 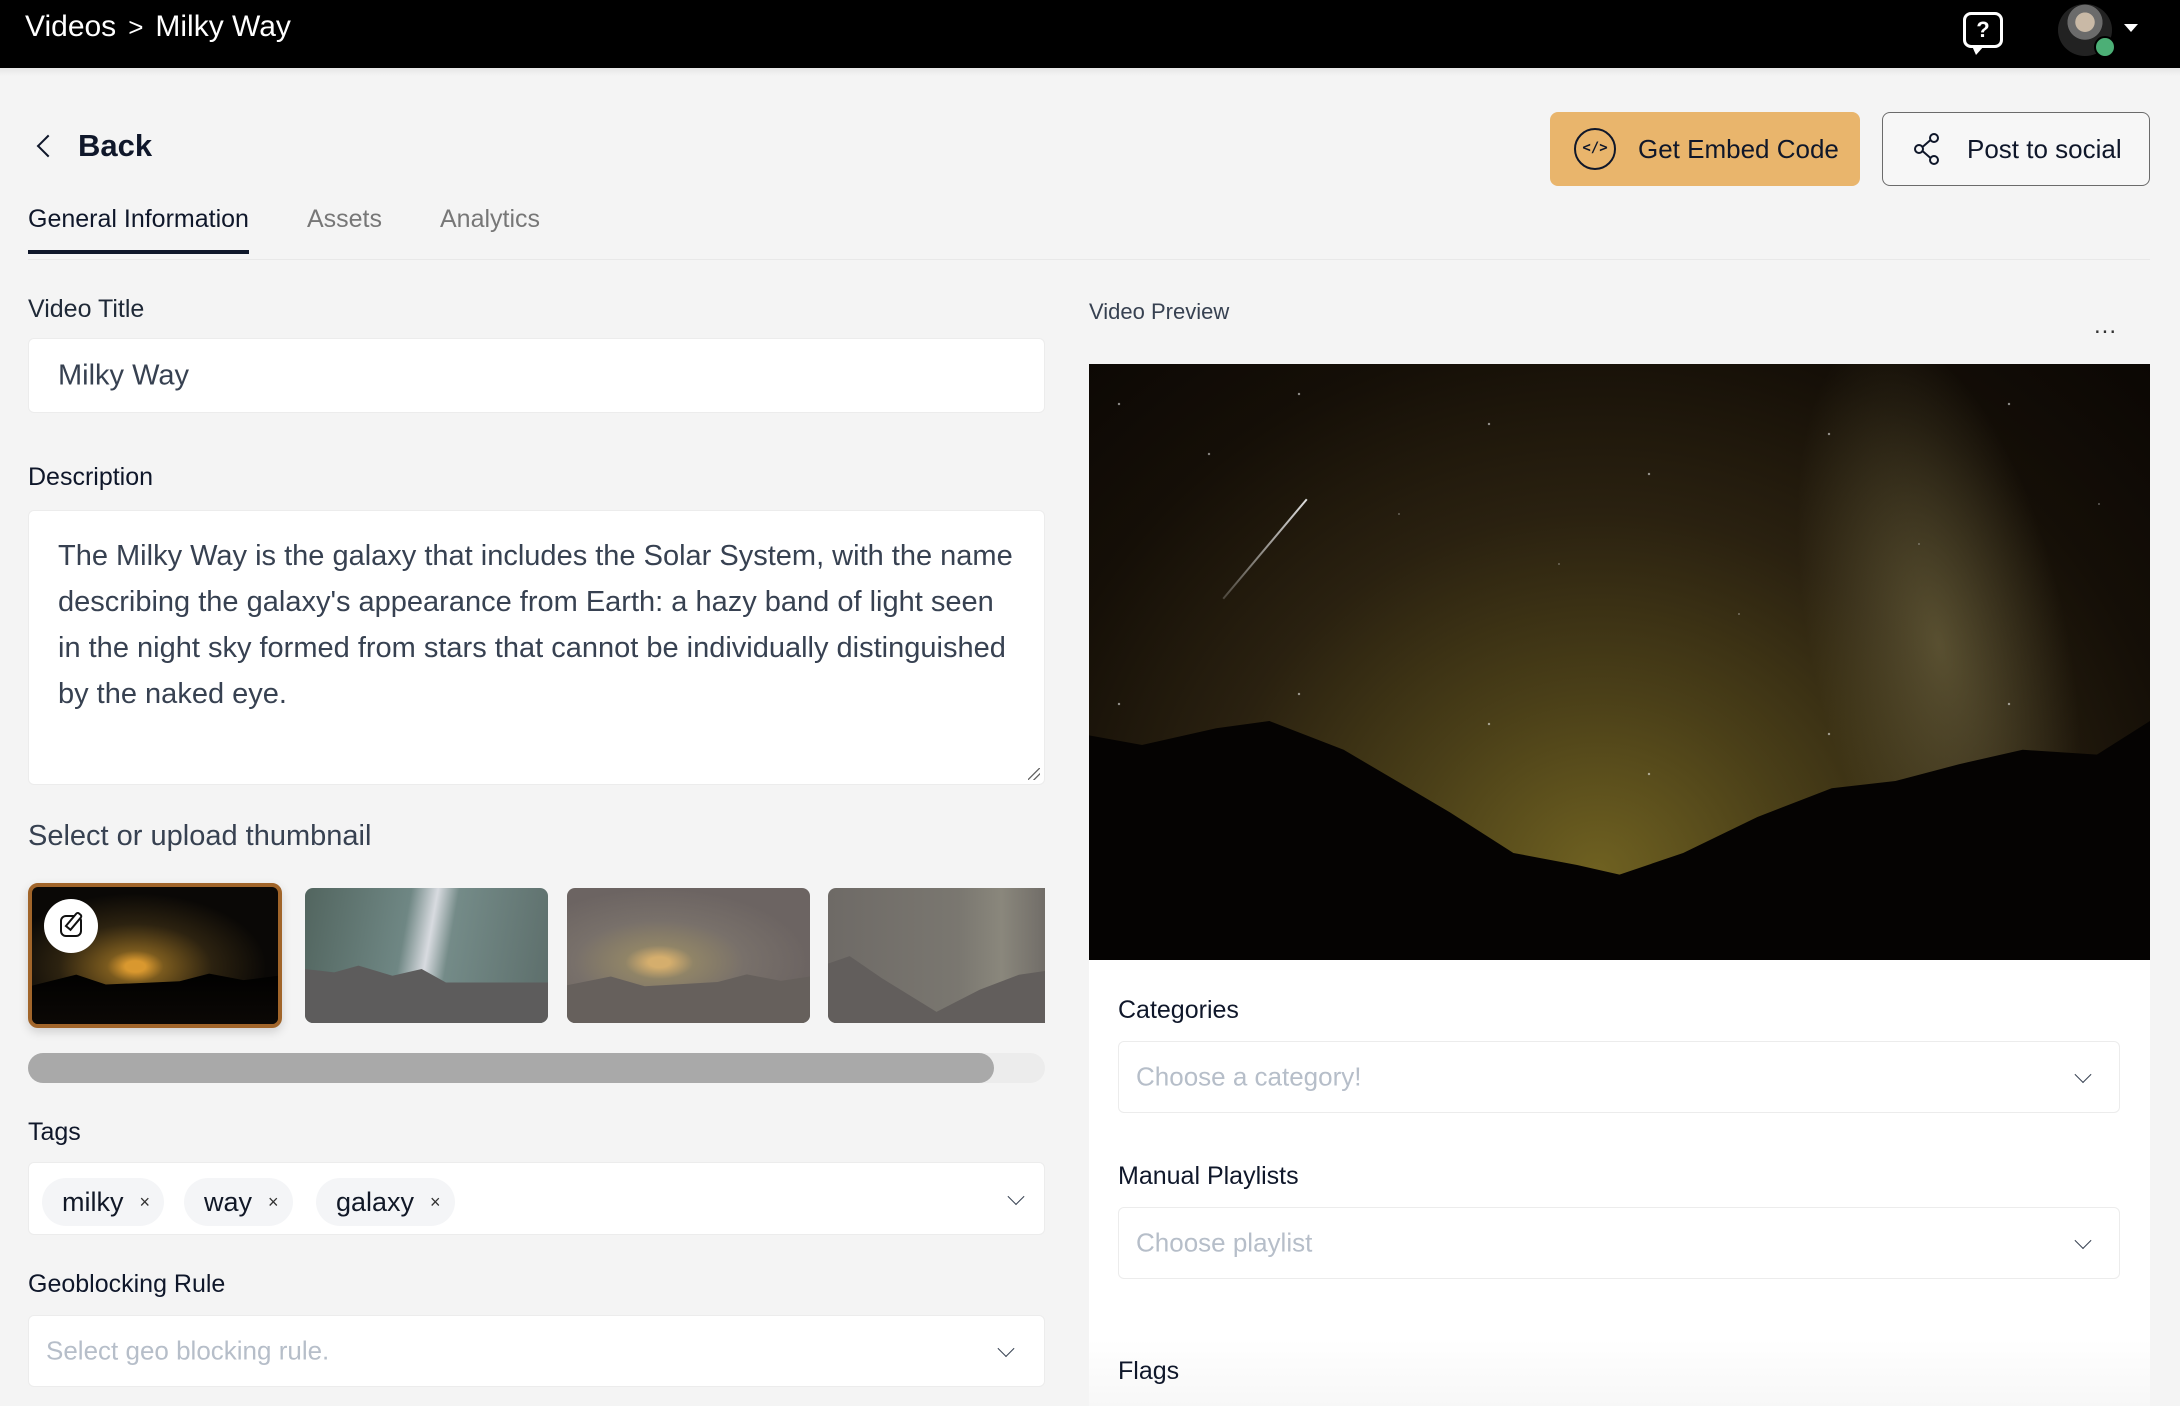 I want to click on online-status-icon, so click(x=2105, y=47).